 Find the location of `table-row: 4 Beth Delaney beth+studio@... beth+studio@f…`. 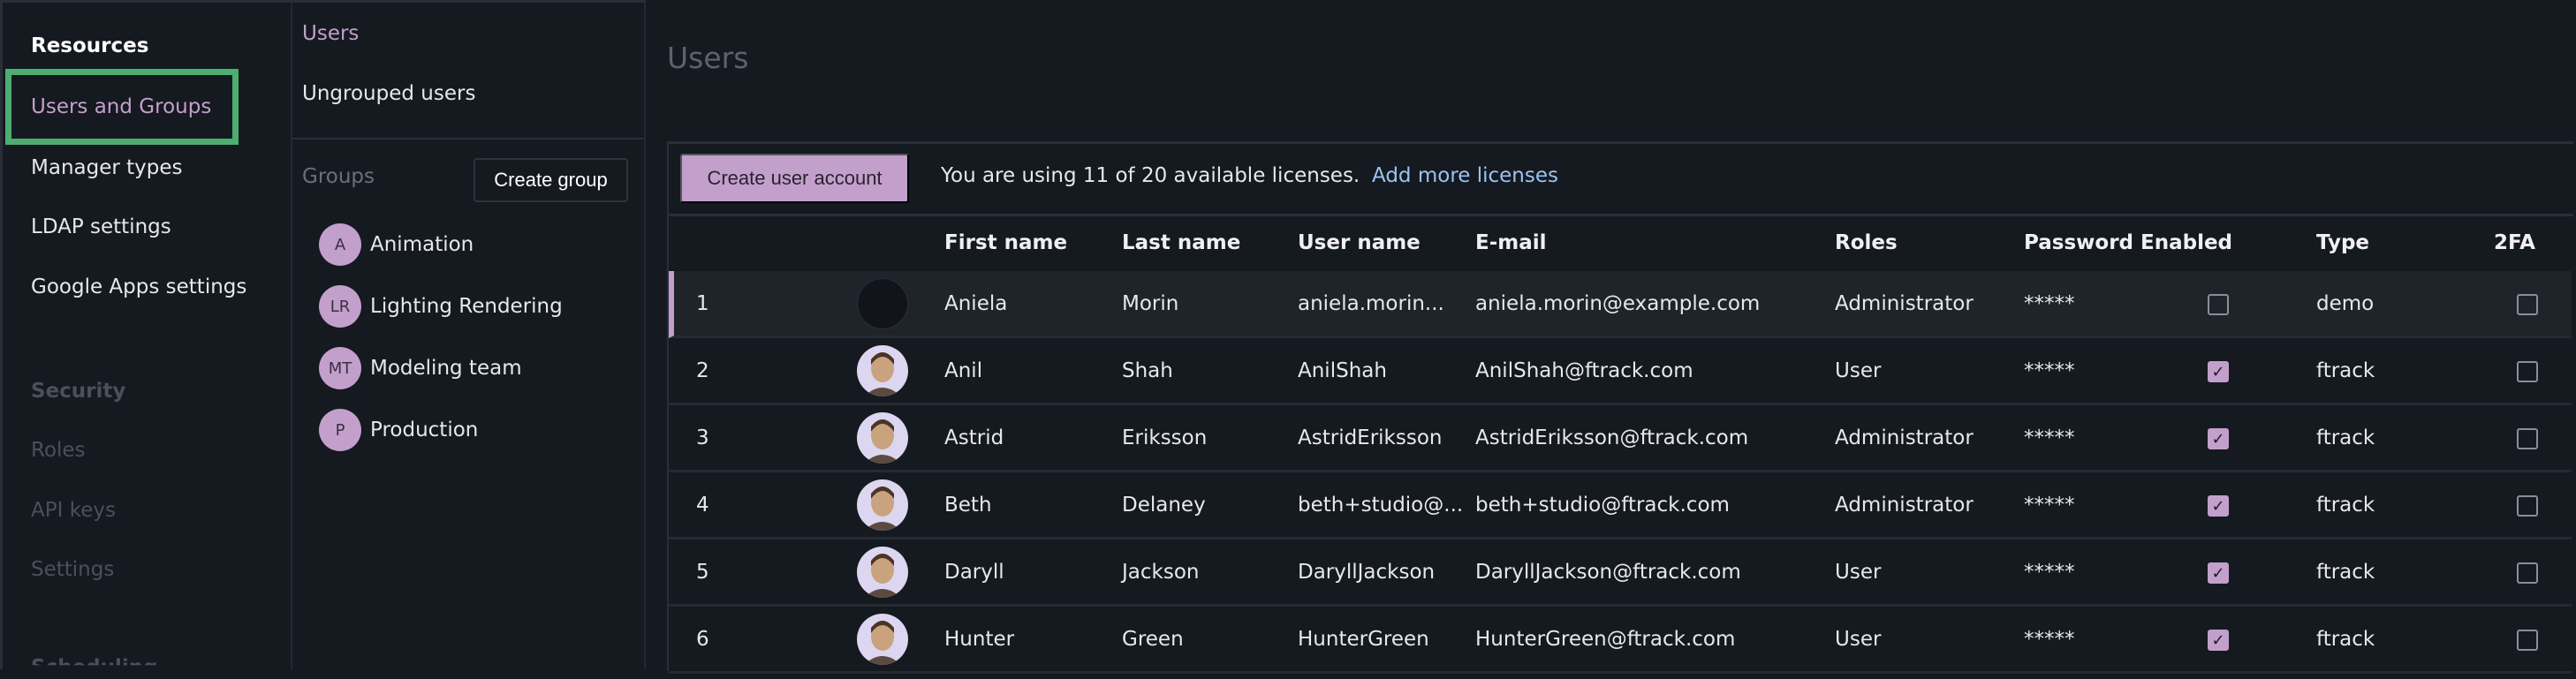

table-row: 4 Beth Delaney beth+studio@... beth+studio@f… is located at coordinates (1620, 505).